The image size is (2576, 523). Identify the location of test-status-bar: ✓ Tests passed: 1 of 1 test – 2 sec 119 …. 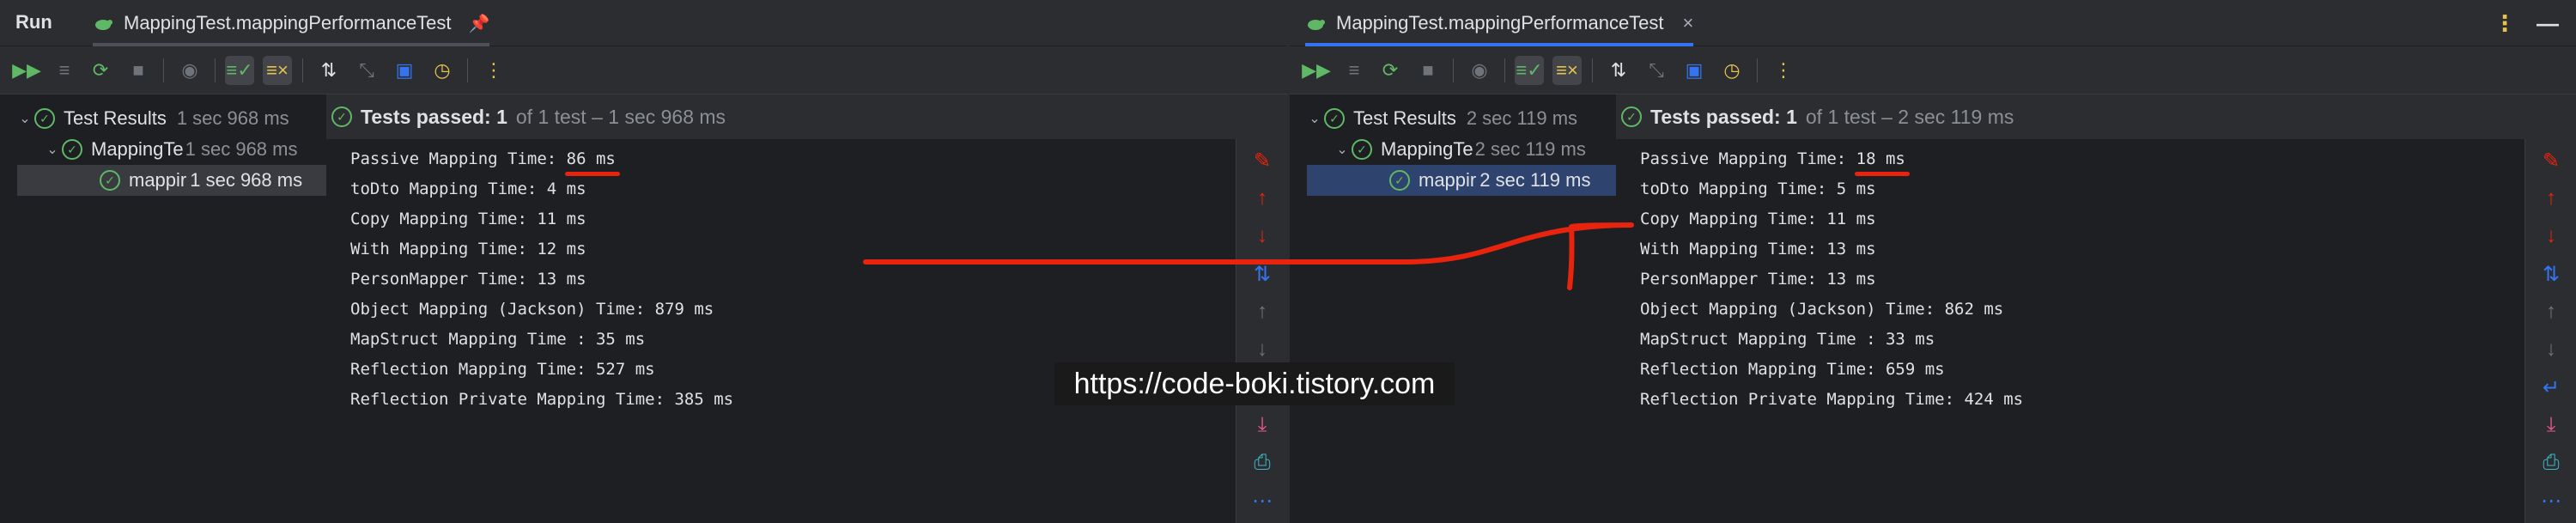
(2096, 117).